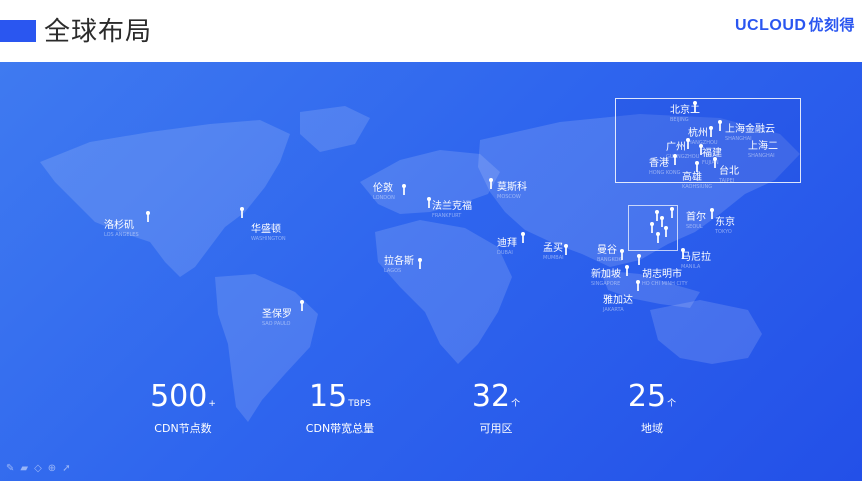 This screenshot has width=862, height=481. Describe the element at coordinates (618, 304) in the screenshot. I see `city-jakarta: 雅加达 JAKARTA` at that location.